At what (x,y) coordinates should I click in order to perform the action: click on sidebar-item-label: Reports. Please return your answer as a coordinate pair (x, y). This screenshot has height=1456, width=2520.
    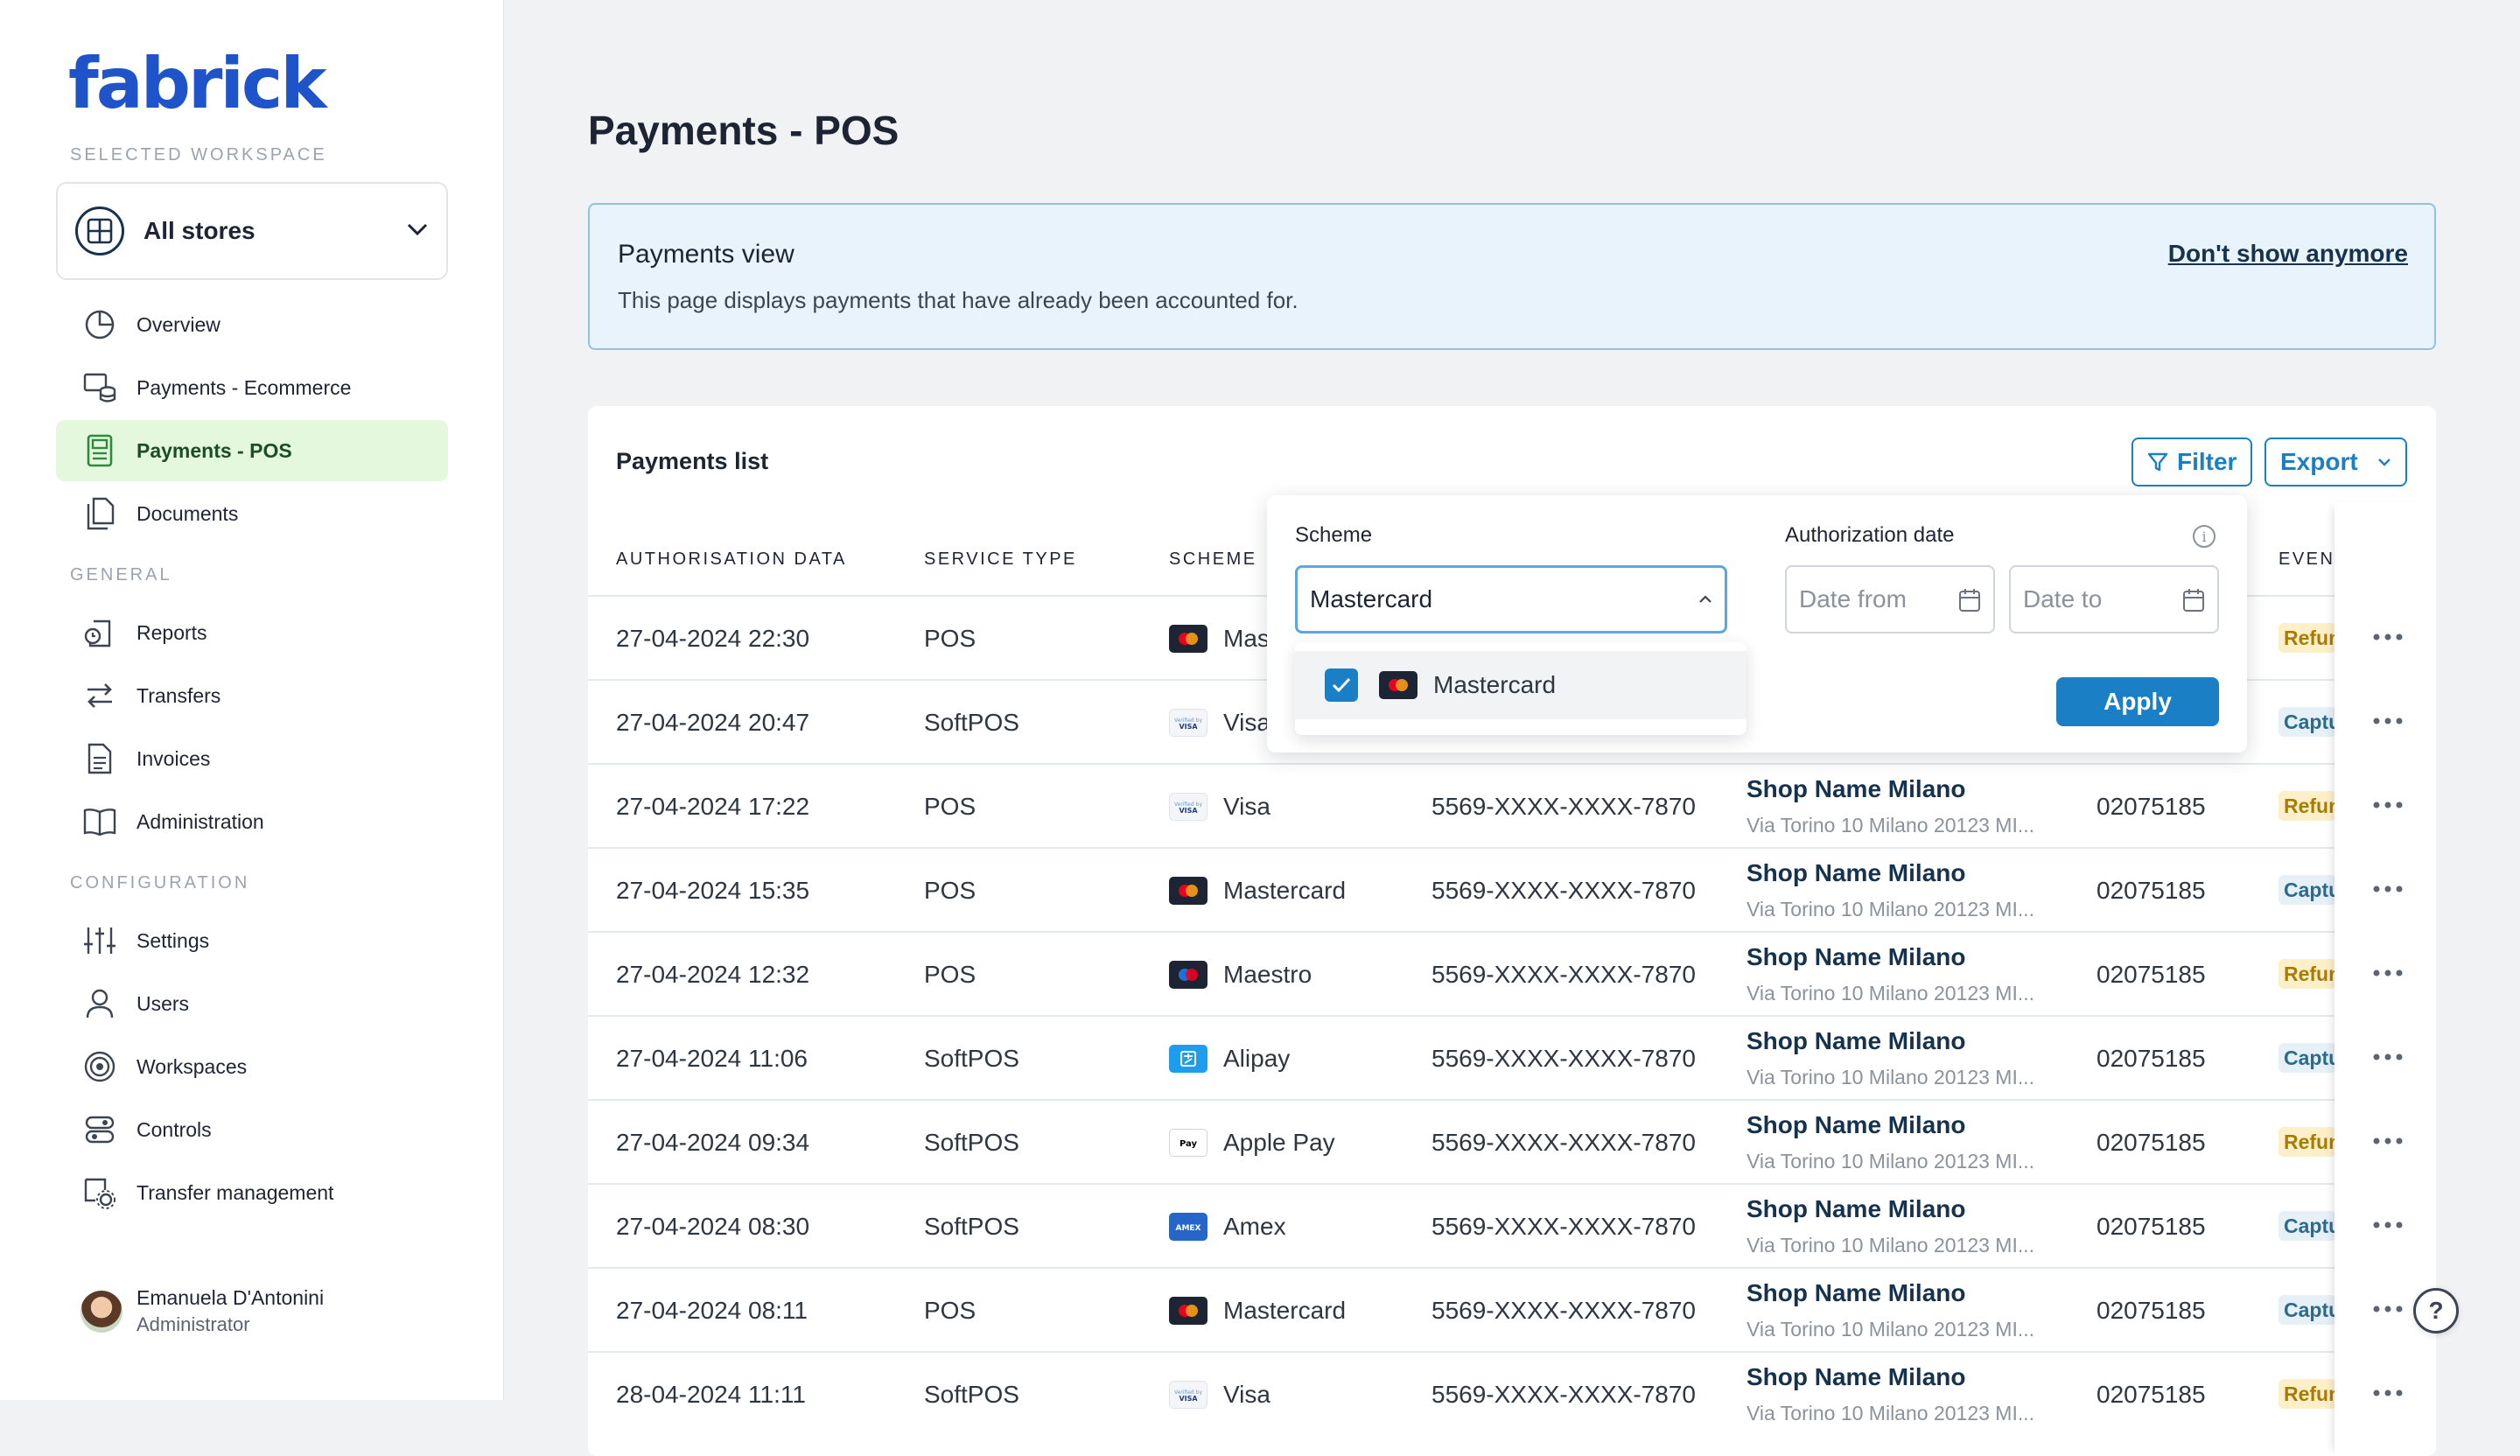
    Looking at the image, I should click on (171, 632).